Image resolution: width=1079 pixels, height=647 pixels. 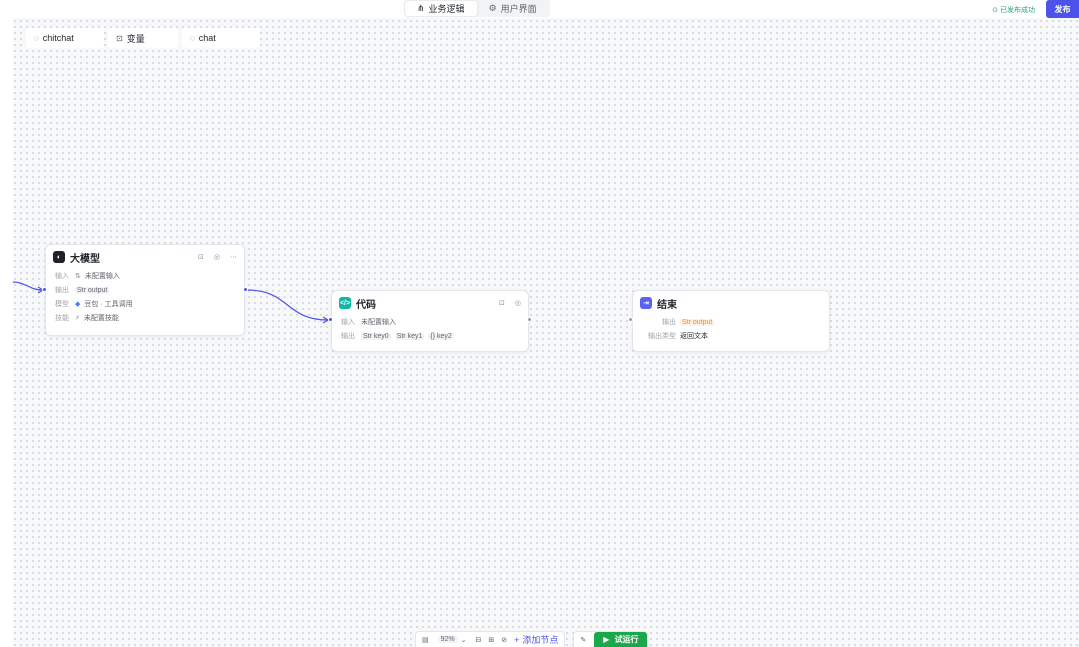 I want to click on node-end: ⇥ 结束 输出 Str output 输出类型 返回文本, so click(x=731, y=321).